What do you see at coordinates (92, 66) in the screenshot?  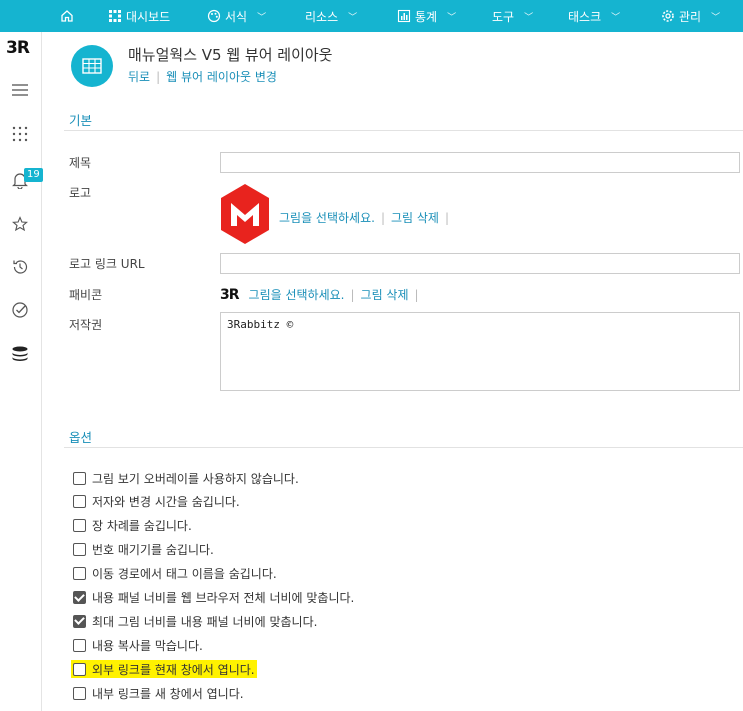 I see `layout-icon` at bounding box center [92, 66].